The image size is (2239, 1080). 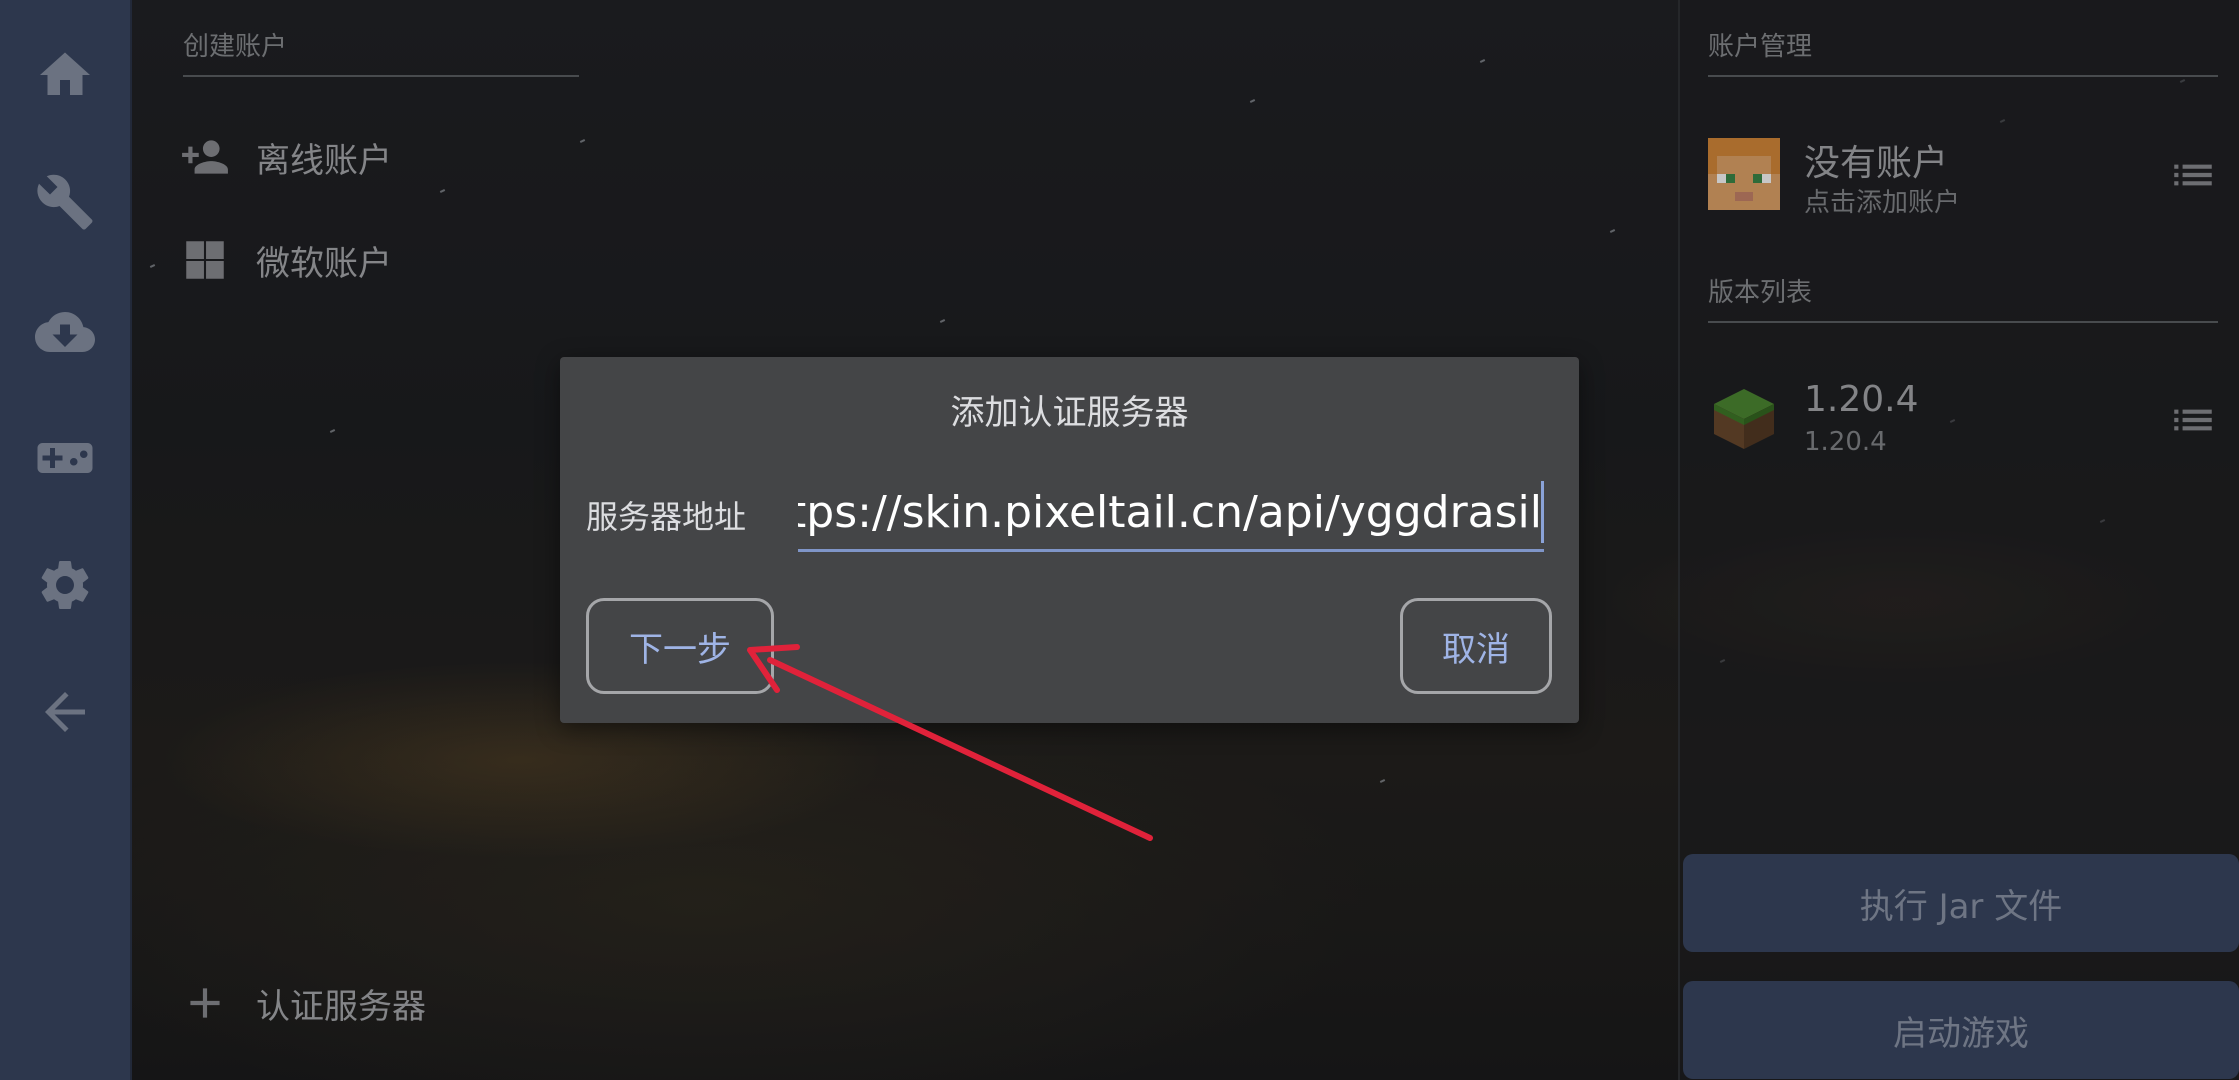 I want to click on server-address-input: https://skin.pixeltail.cn/api/yggdrasil, so click(x=1171, y=514).